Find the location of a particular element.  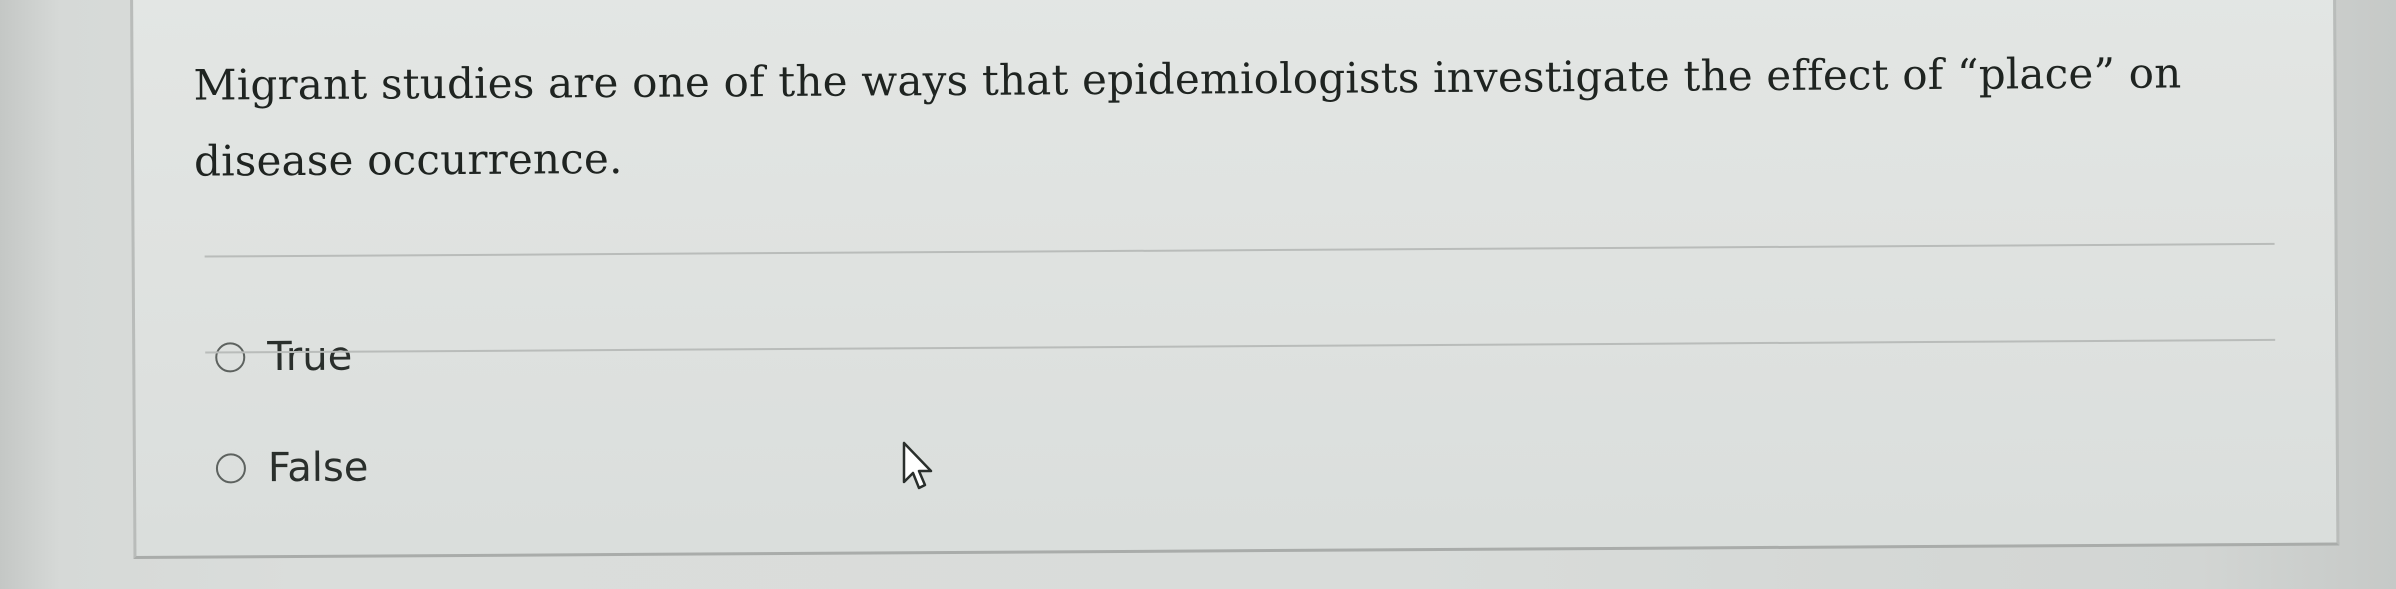

option-true-label: True is located at coordinates (310, 357).